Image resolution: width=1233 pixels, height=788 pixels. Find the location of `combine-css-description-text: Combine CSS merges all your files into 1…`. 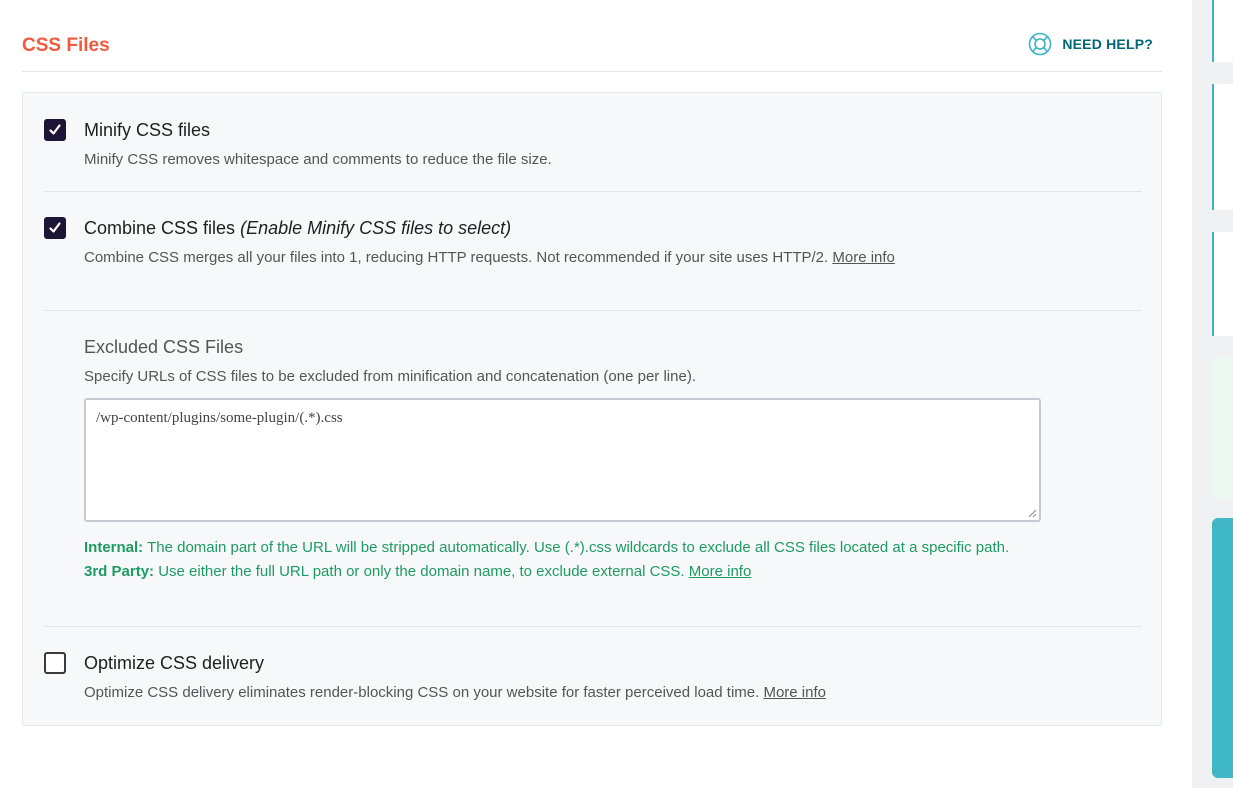

combine-css-description-text: Combine CSS merges all your files into 1… is located at coordinates (456, 257).